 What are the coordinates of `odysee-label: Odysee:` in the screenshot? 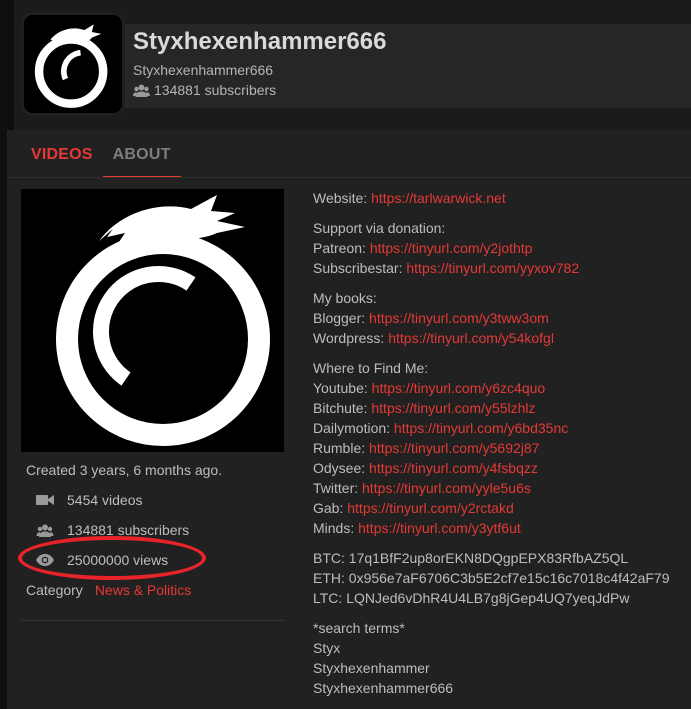 It's located at (339, 468).